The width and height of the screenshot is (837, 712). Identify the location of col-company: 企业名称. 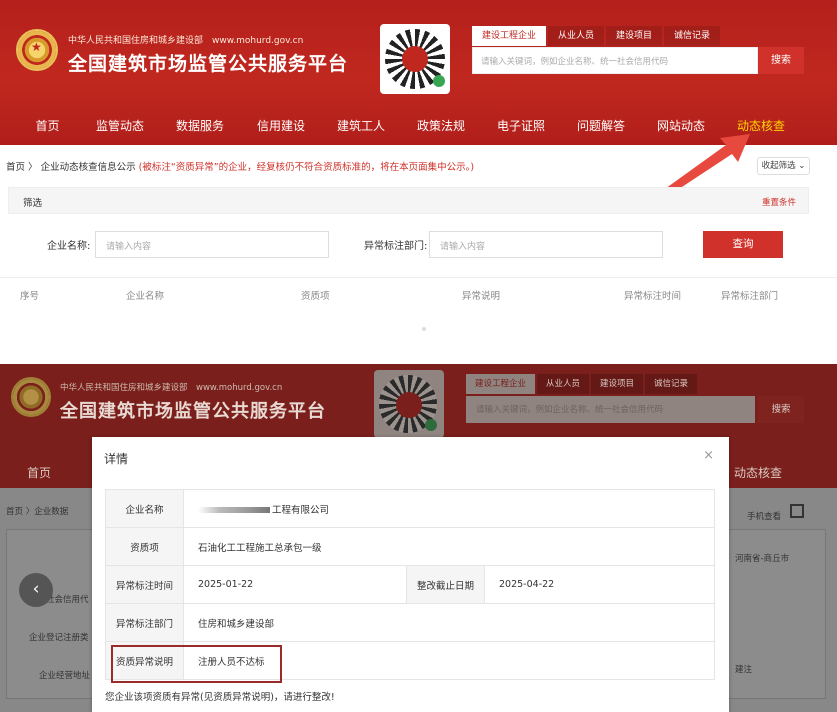
(145, 296).